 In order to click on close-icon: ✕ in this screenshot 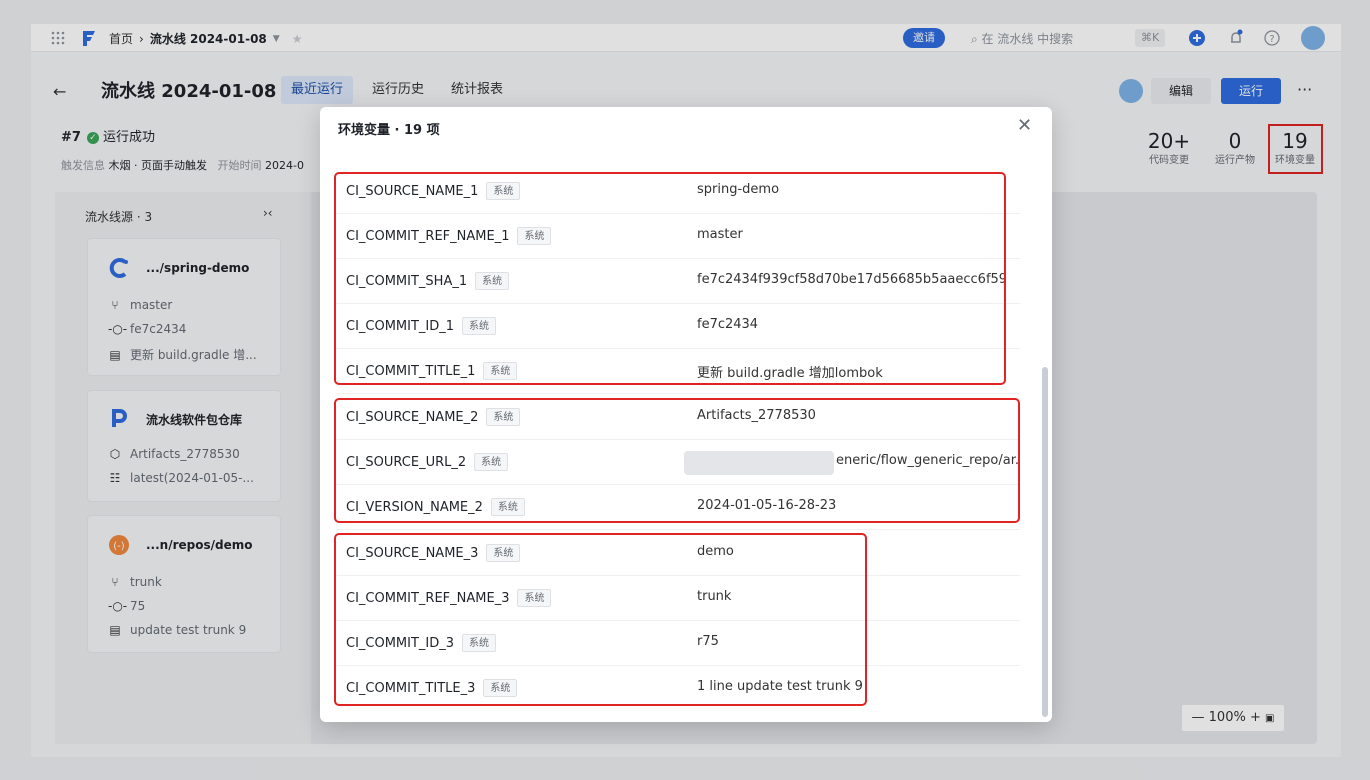, I will do `click(1024, 125)`.